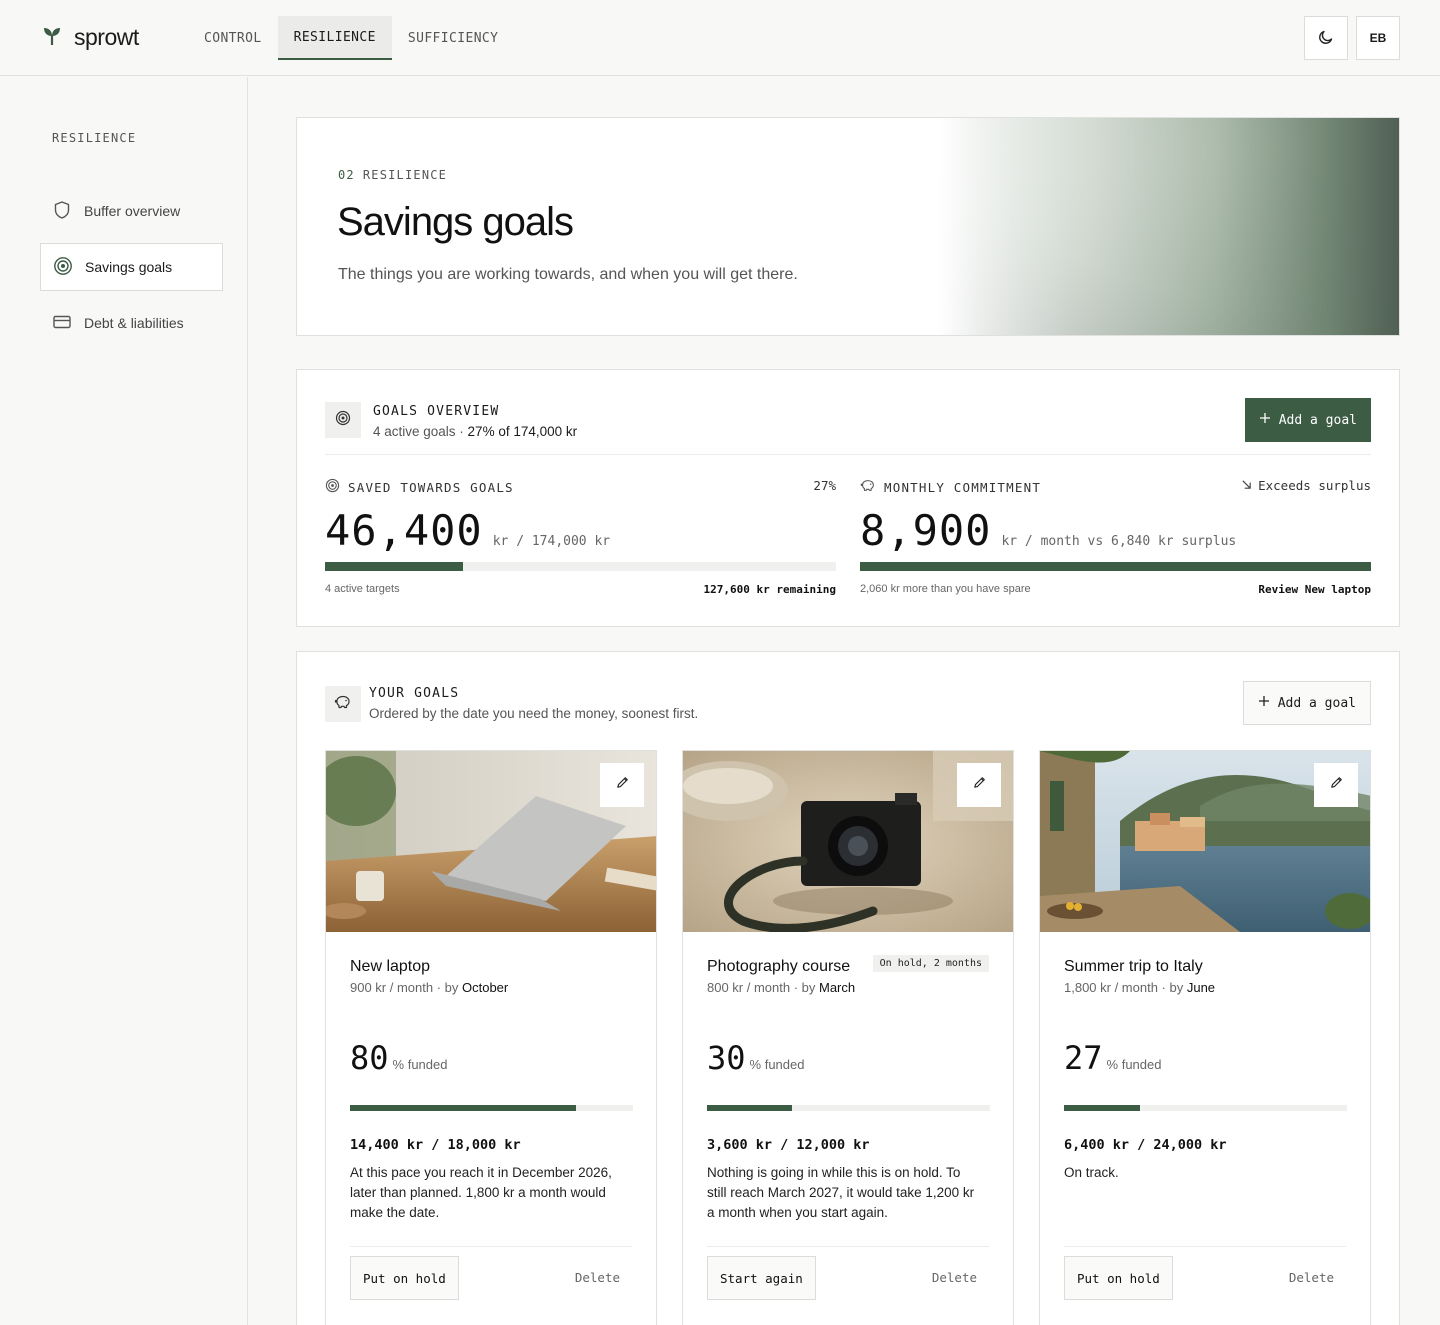 The image size is (1440, 1325). What do you see at coordinates (1264, 703) in the screenshot?
I see `plus-icon` at bounding box center [1264, 703].